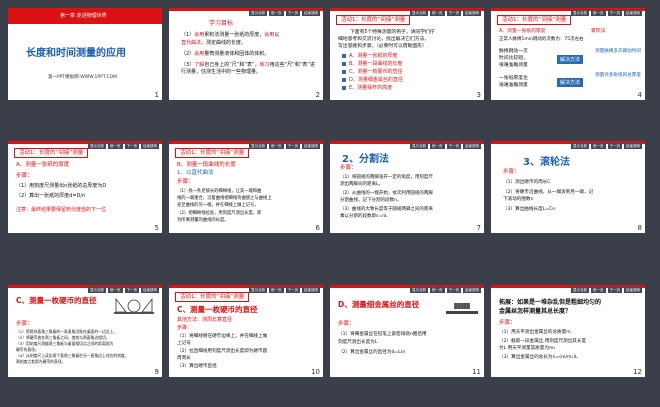 Image resolution: width=660 pixels, height=407 pixels. I want to click on goal-1: （1）会用累积法测量一张纸的厚度，会用以, so click(230, 35).